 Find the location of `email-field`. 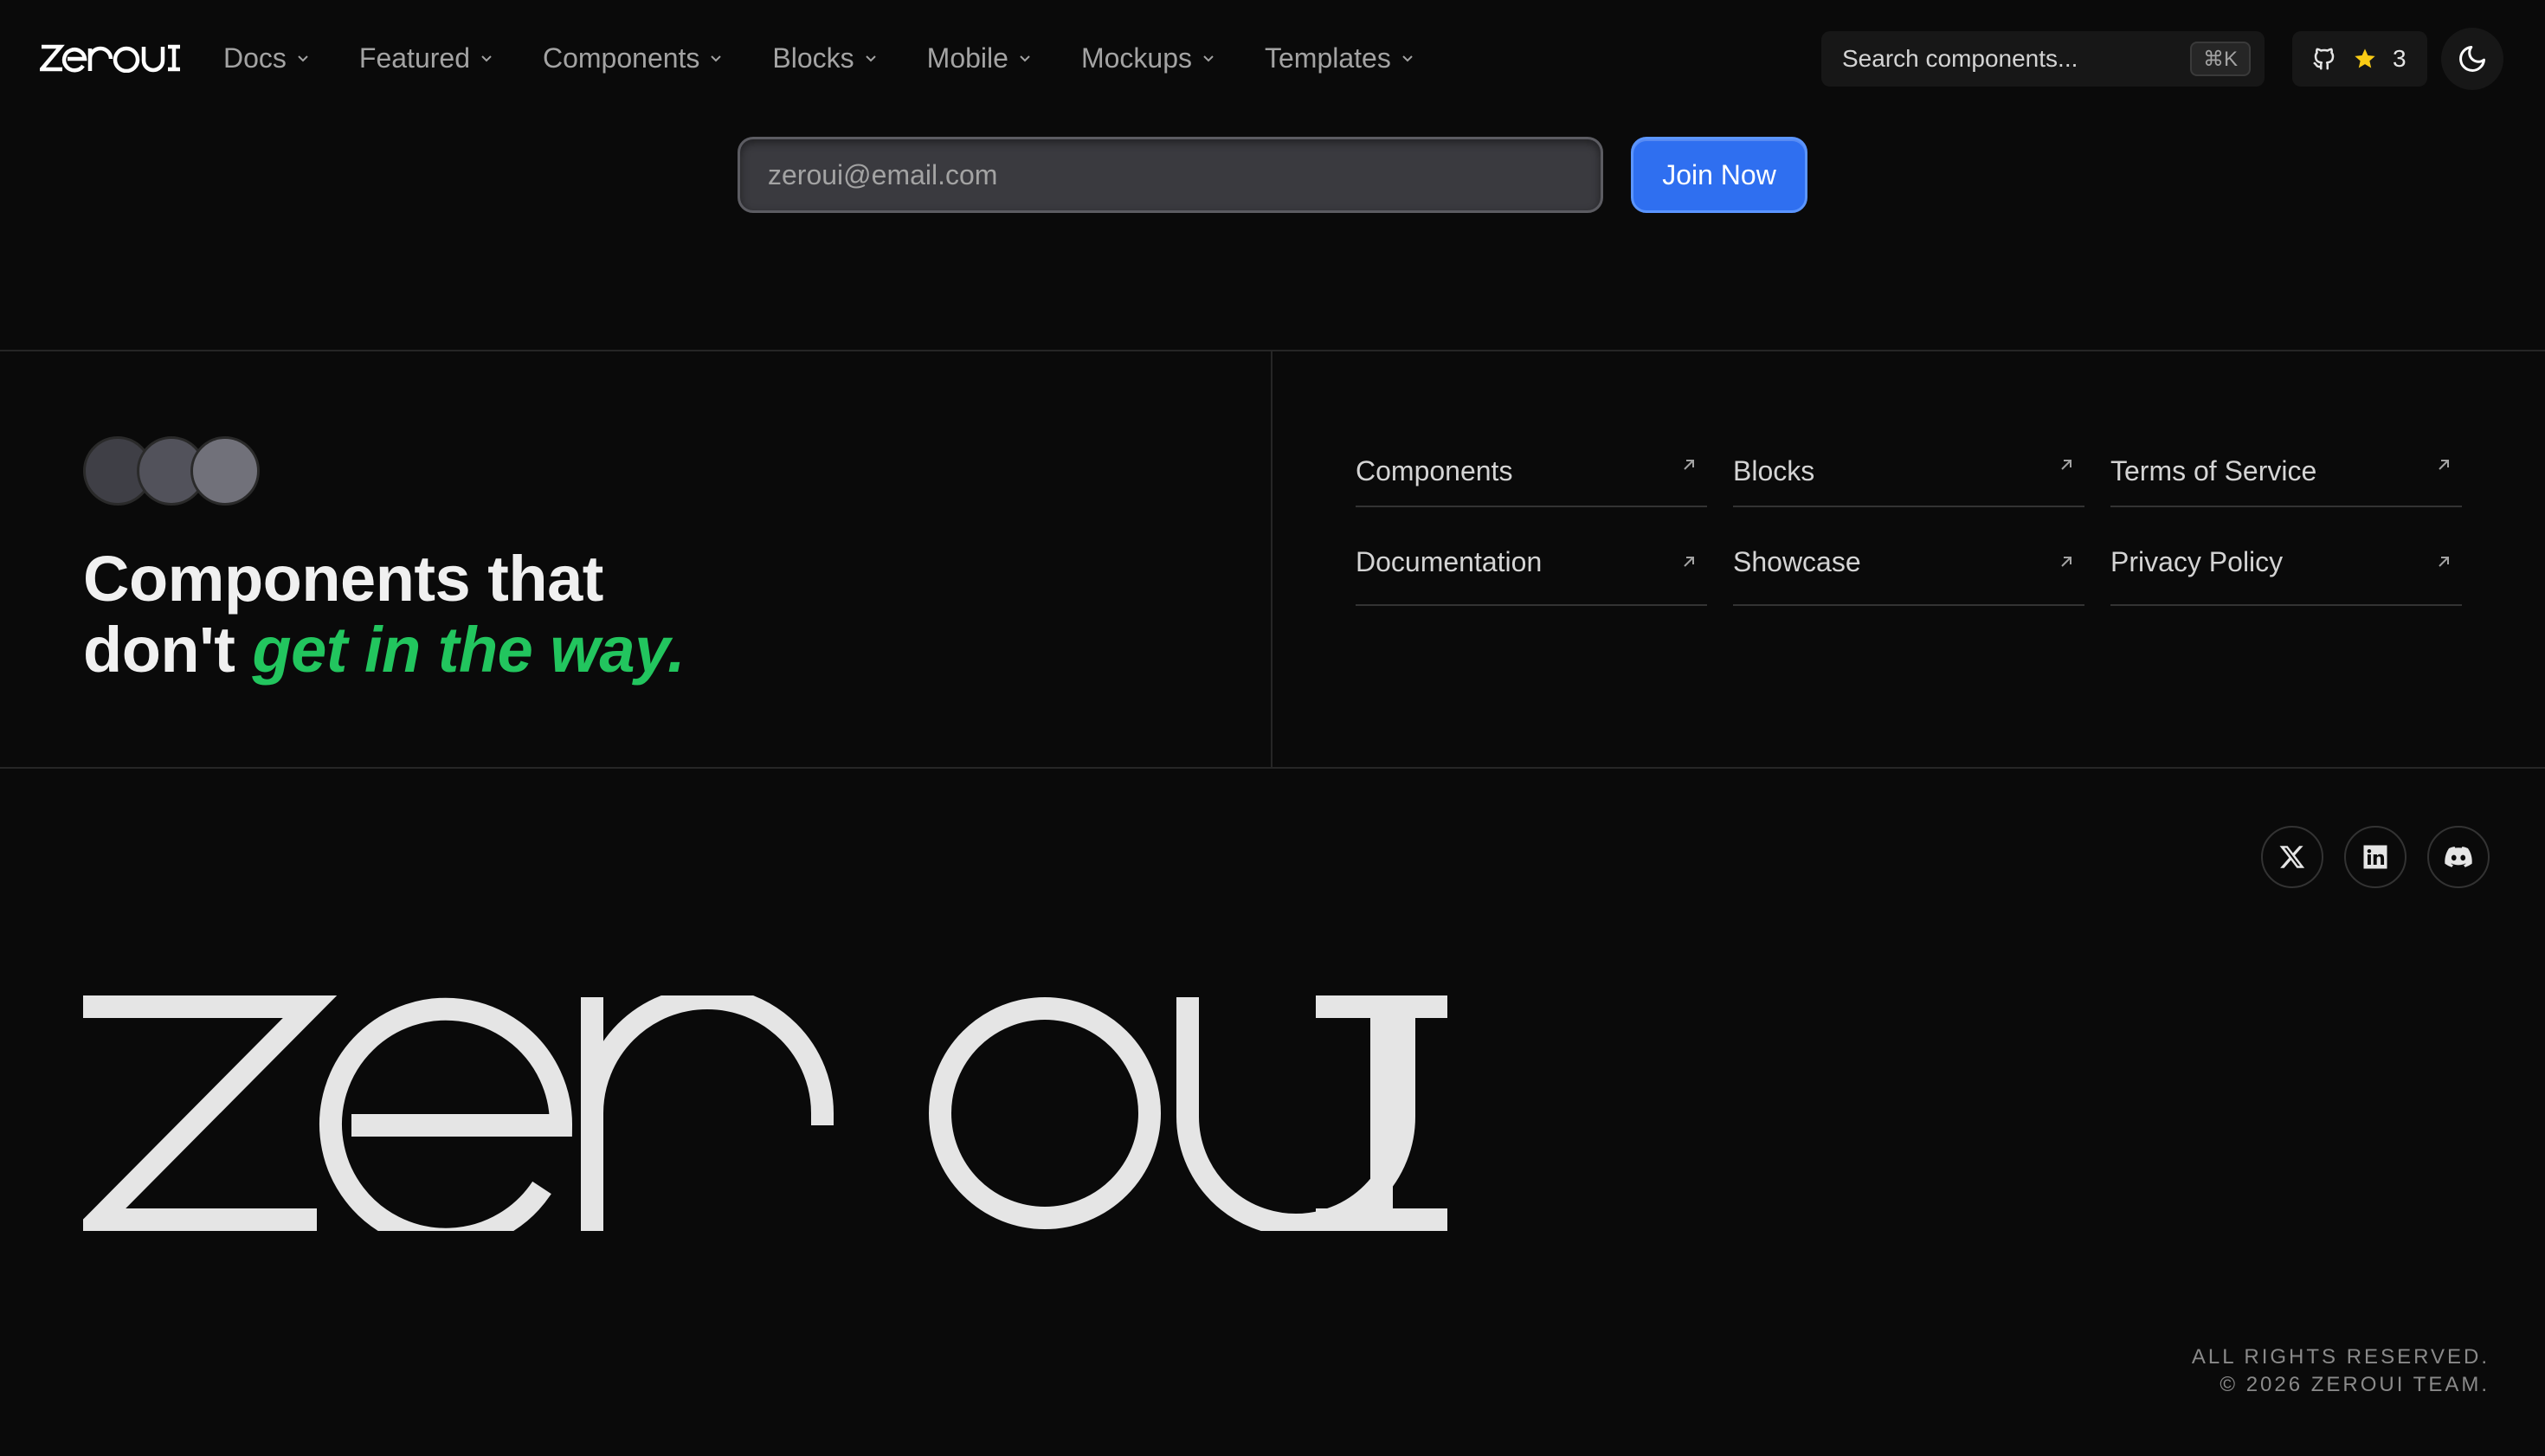

email-field is located at coordinates (1170, 175).